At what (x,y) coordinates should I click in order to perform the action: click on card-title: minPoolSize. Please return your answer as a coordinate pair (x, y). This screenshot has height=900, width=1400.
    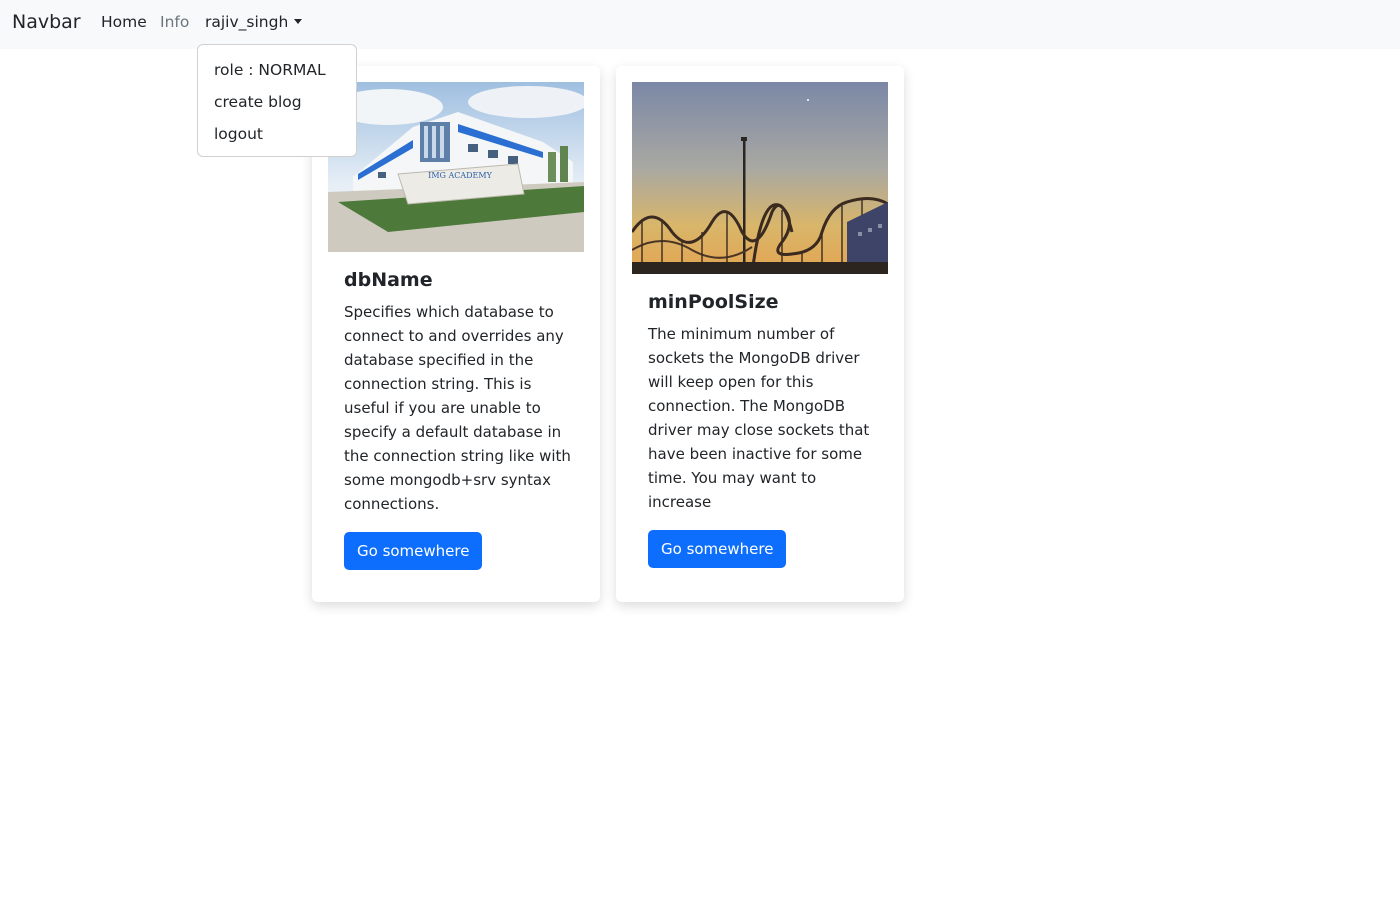
    Looking at the image, I should click on (713, 302).